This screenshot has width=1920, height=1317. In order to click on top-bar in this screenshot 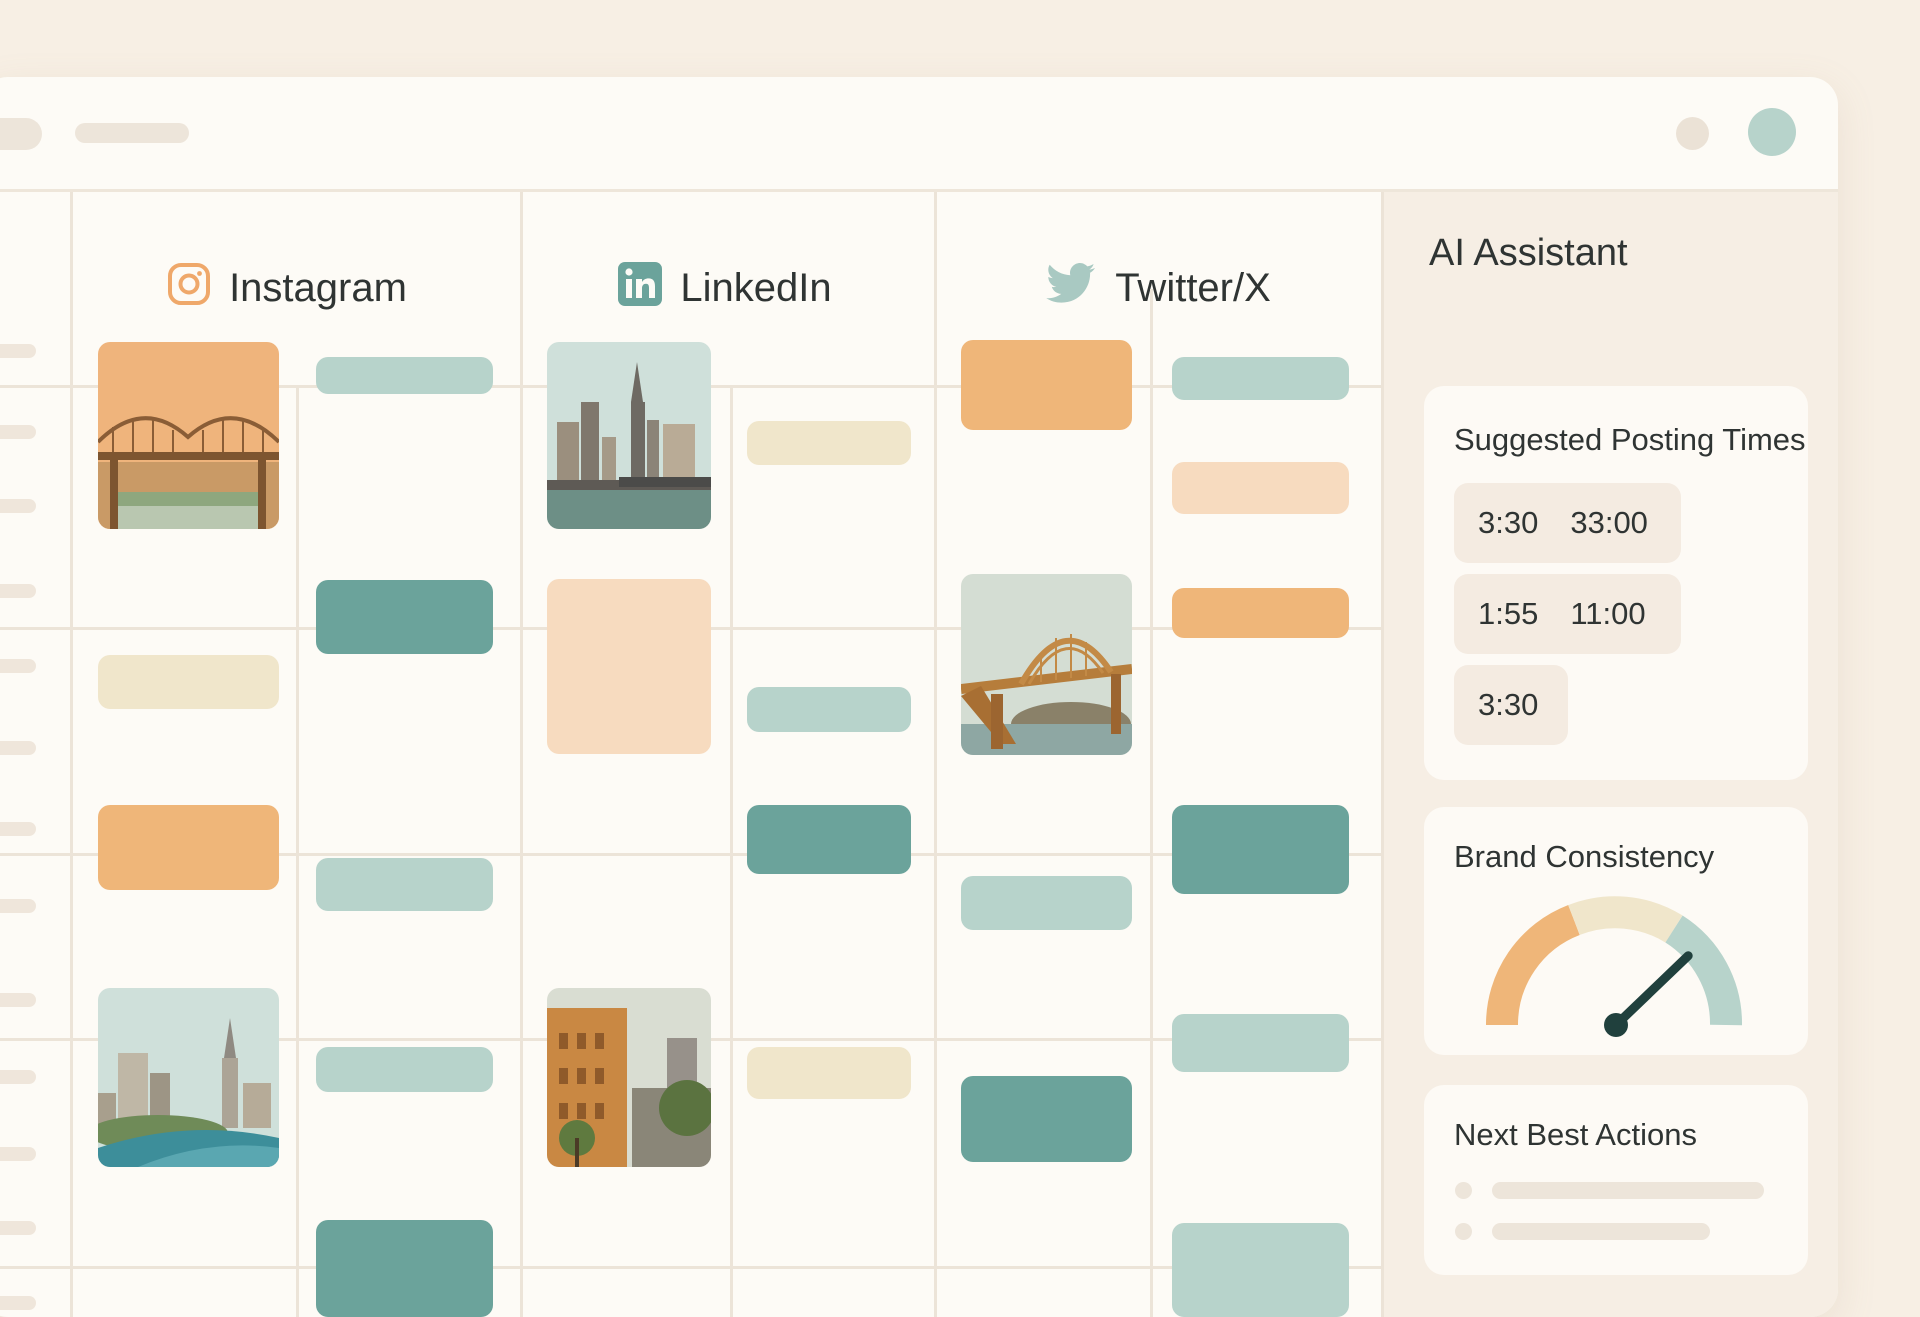, I will do `click(919, 134)`.